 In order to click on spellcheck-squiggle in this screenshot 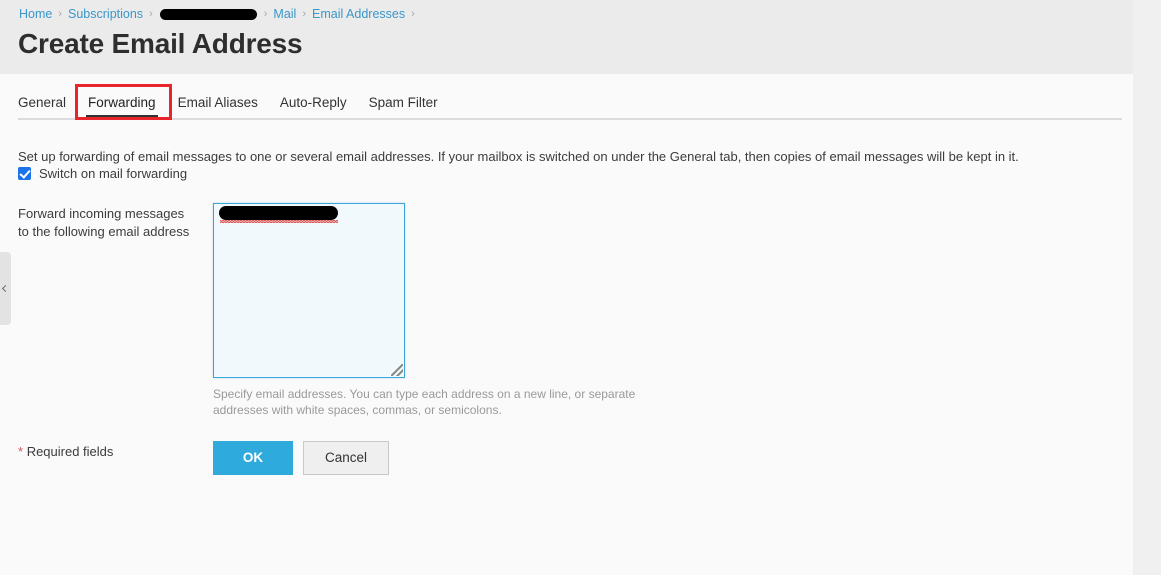, I will do `click(279, 221)`.